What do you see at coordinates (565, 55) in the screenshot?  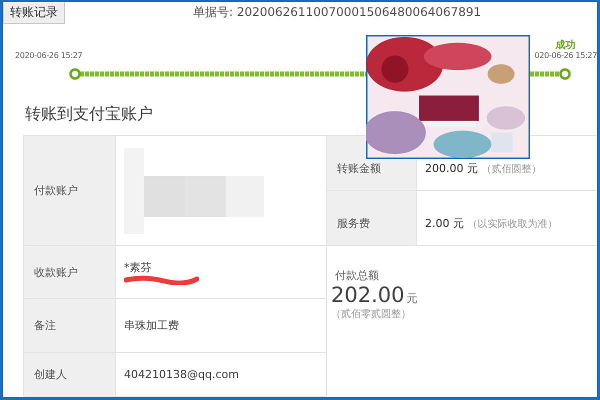 I see `step-time: 020-06-26 15:27` at bounding box center [565, 55].